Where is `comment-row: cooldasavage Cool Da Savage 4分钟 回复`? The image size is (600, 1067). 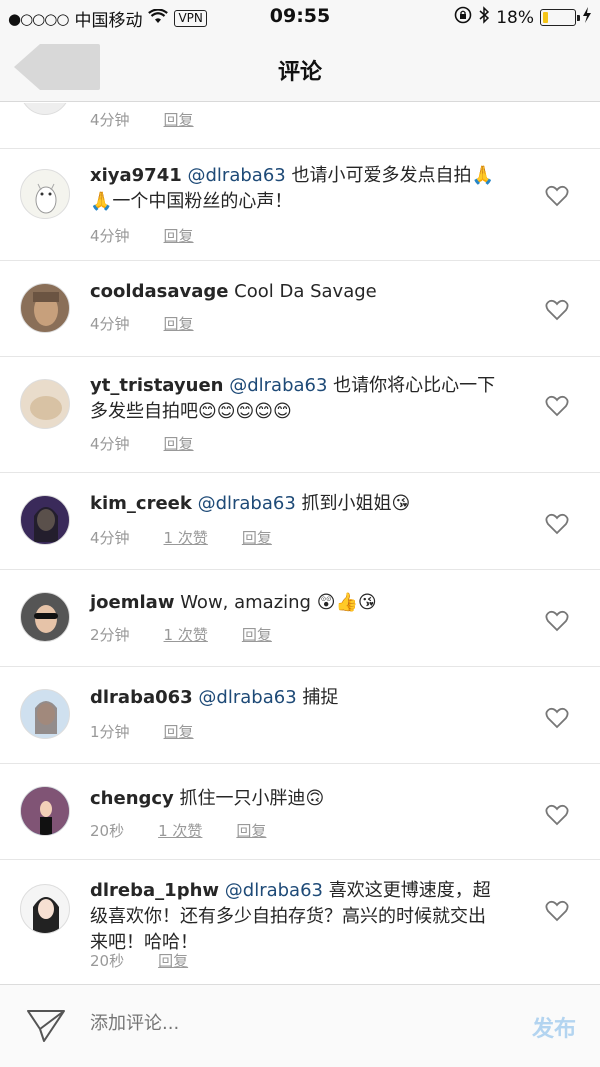 comment-row: cooldasavage Cool Da Savage 4分钟 回复 is located at coordinates (300, 309).